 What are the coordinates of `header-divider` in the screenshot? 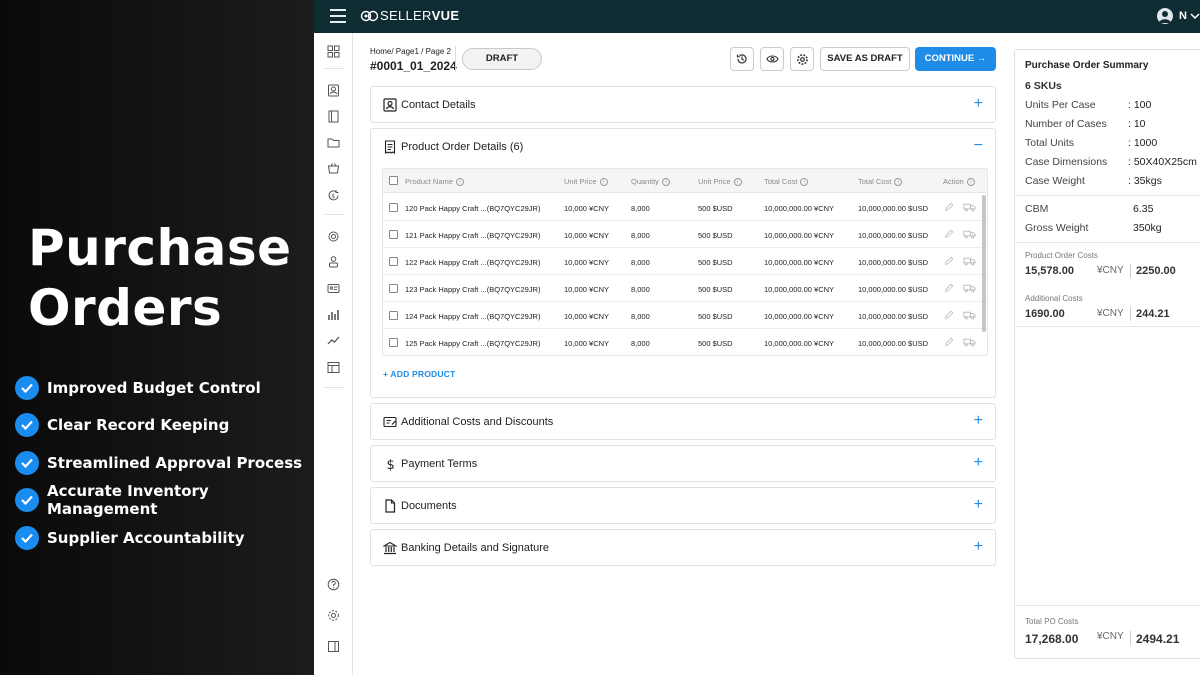 It's located at (455, 59).